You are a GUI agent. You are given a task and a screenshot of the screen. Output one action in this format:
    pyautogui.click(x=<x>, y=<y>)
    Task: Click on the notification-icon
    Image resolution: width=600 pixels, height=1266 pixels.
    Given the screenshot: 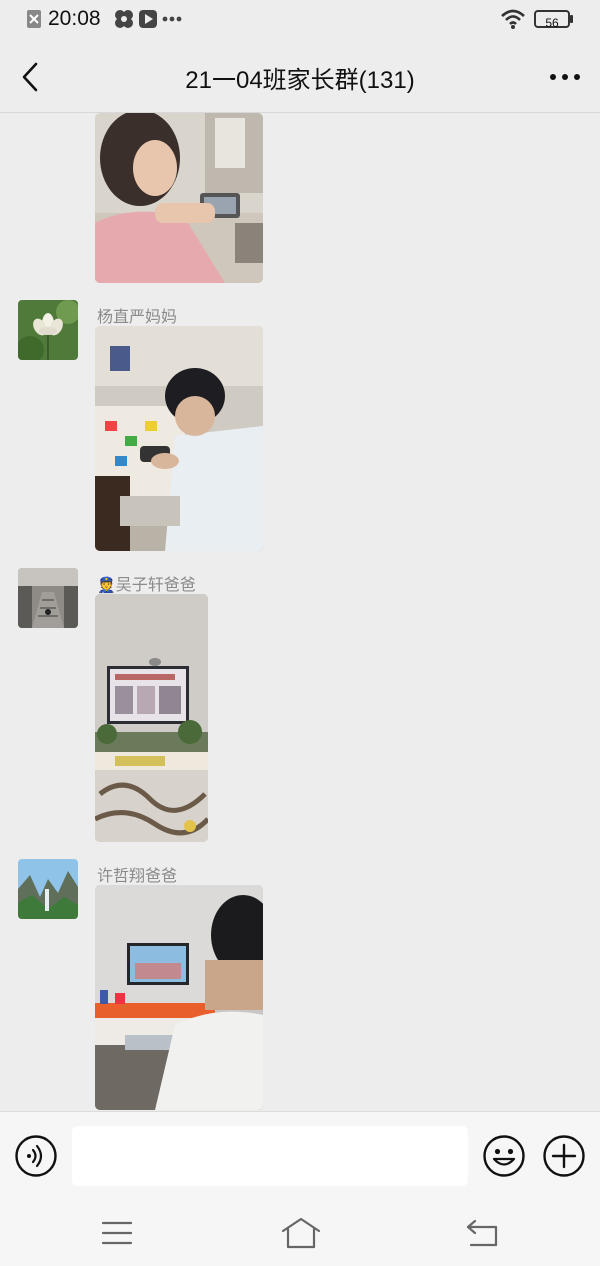 What is the action you would take?
    pyautogui.click(x=34, y=19)
    